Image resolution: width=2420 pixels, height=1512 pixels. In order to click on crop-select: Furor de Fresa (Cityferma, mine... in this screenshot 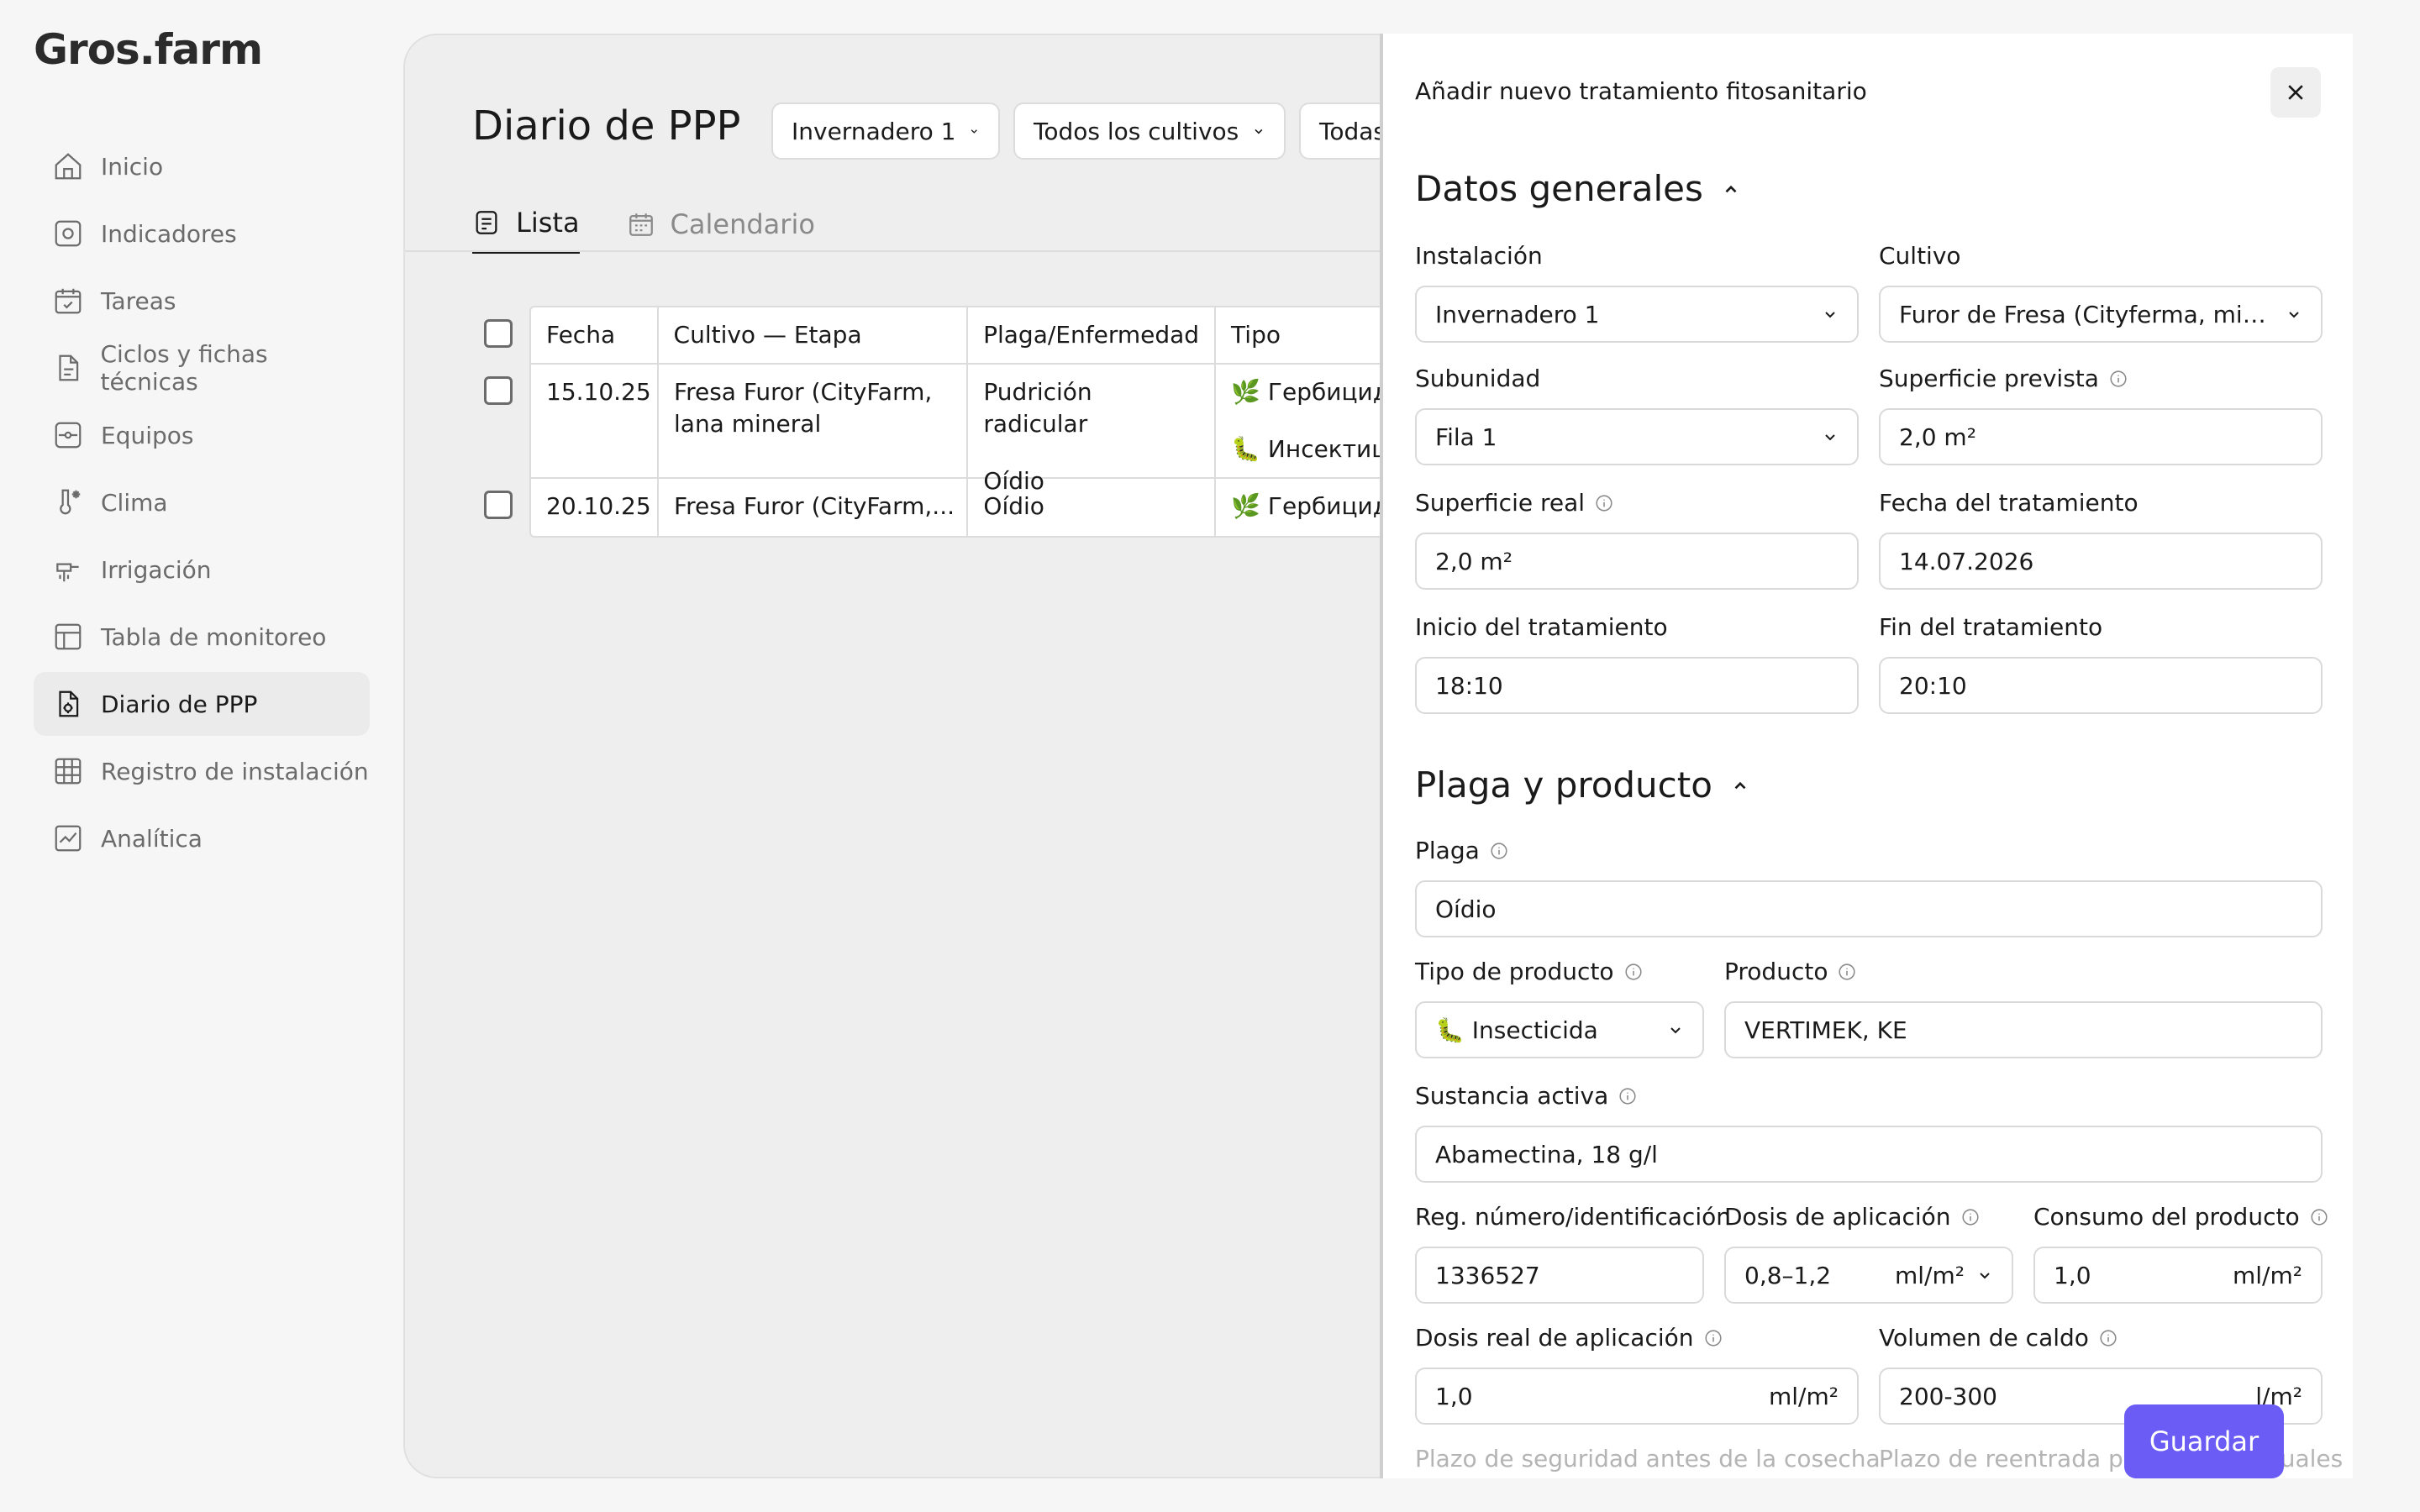, I will do `click(2101, 314)`.